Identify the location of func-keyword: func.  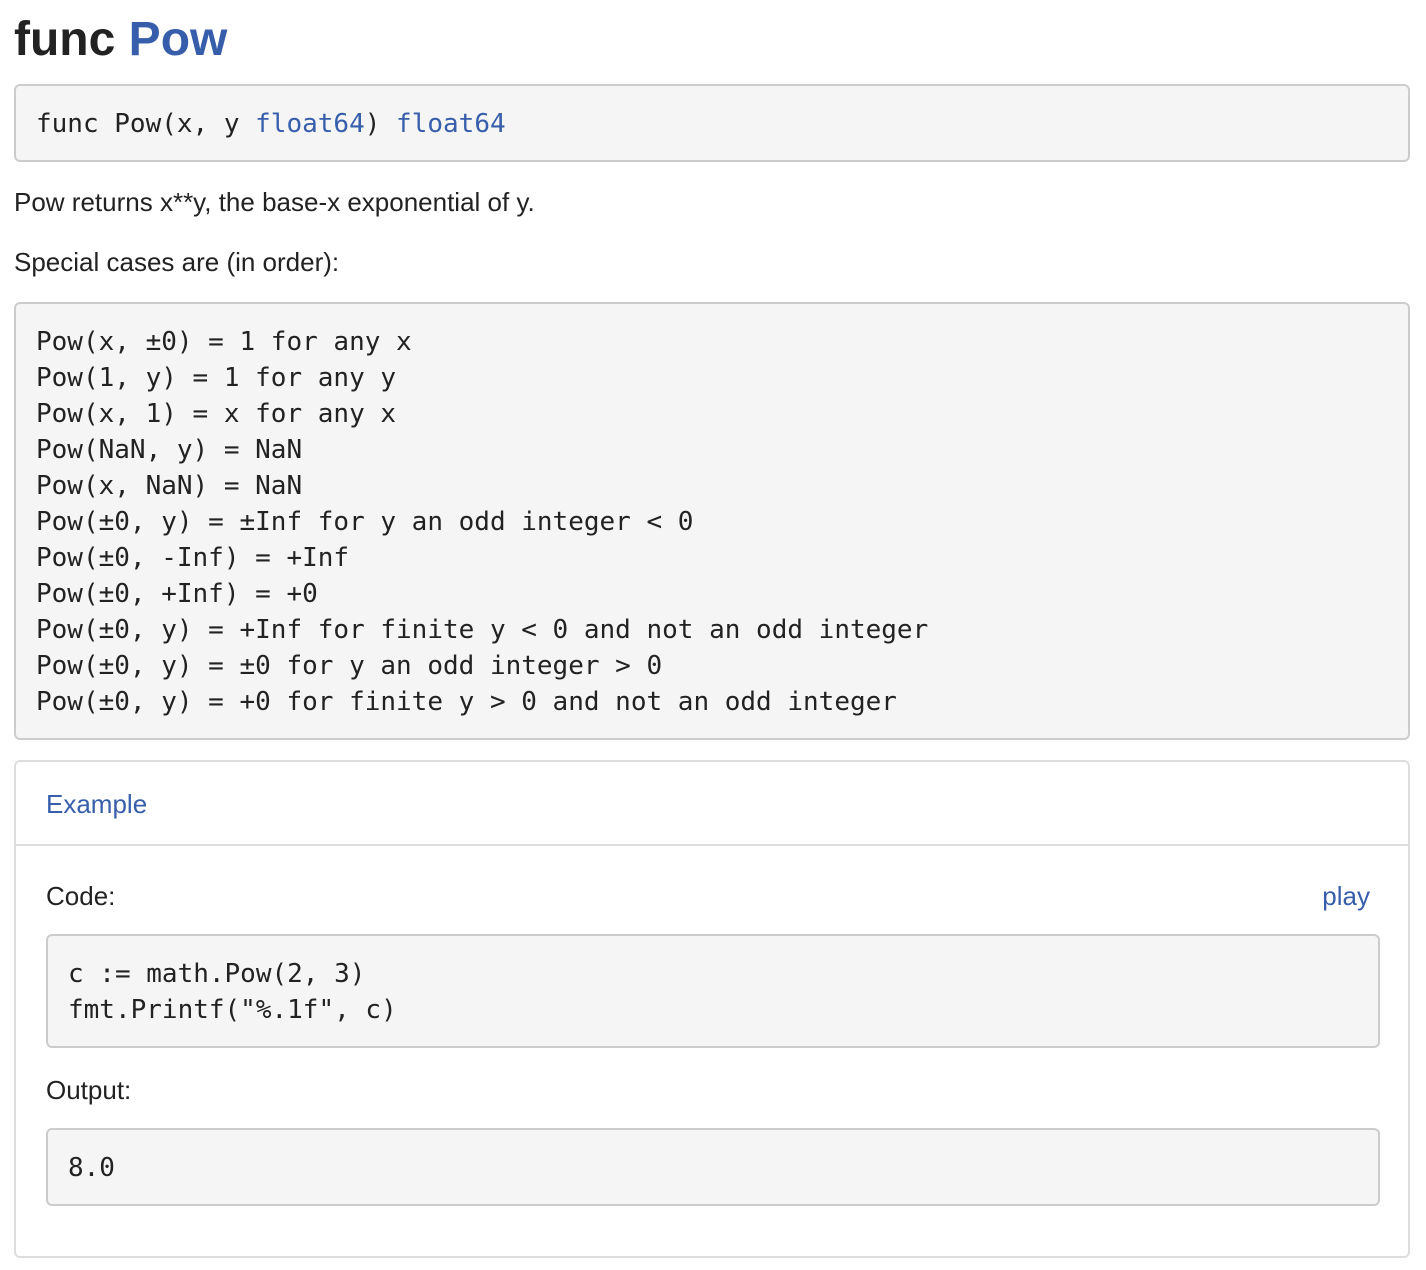
(65, 39).